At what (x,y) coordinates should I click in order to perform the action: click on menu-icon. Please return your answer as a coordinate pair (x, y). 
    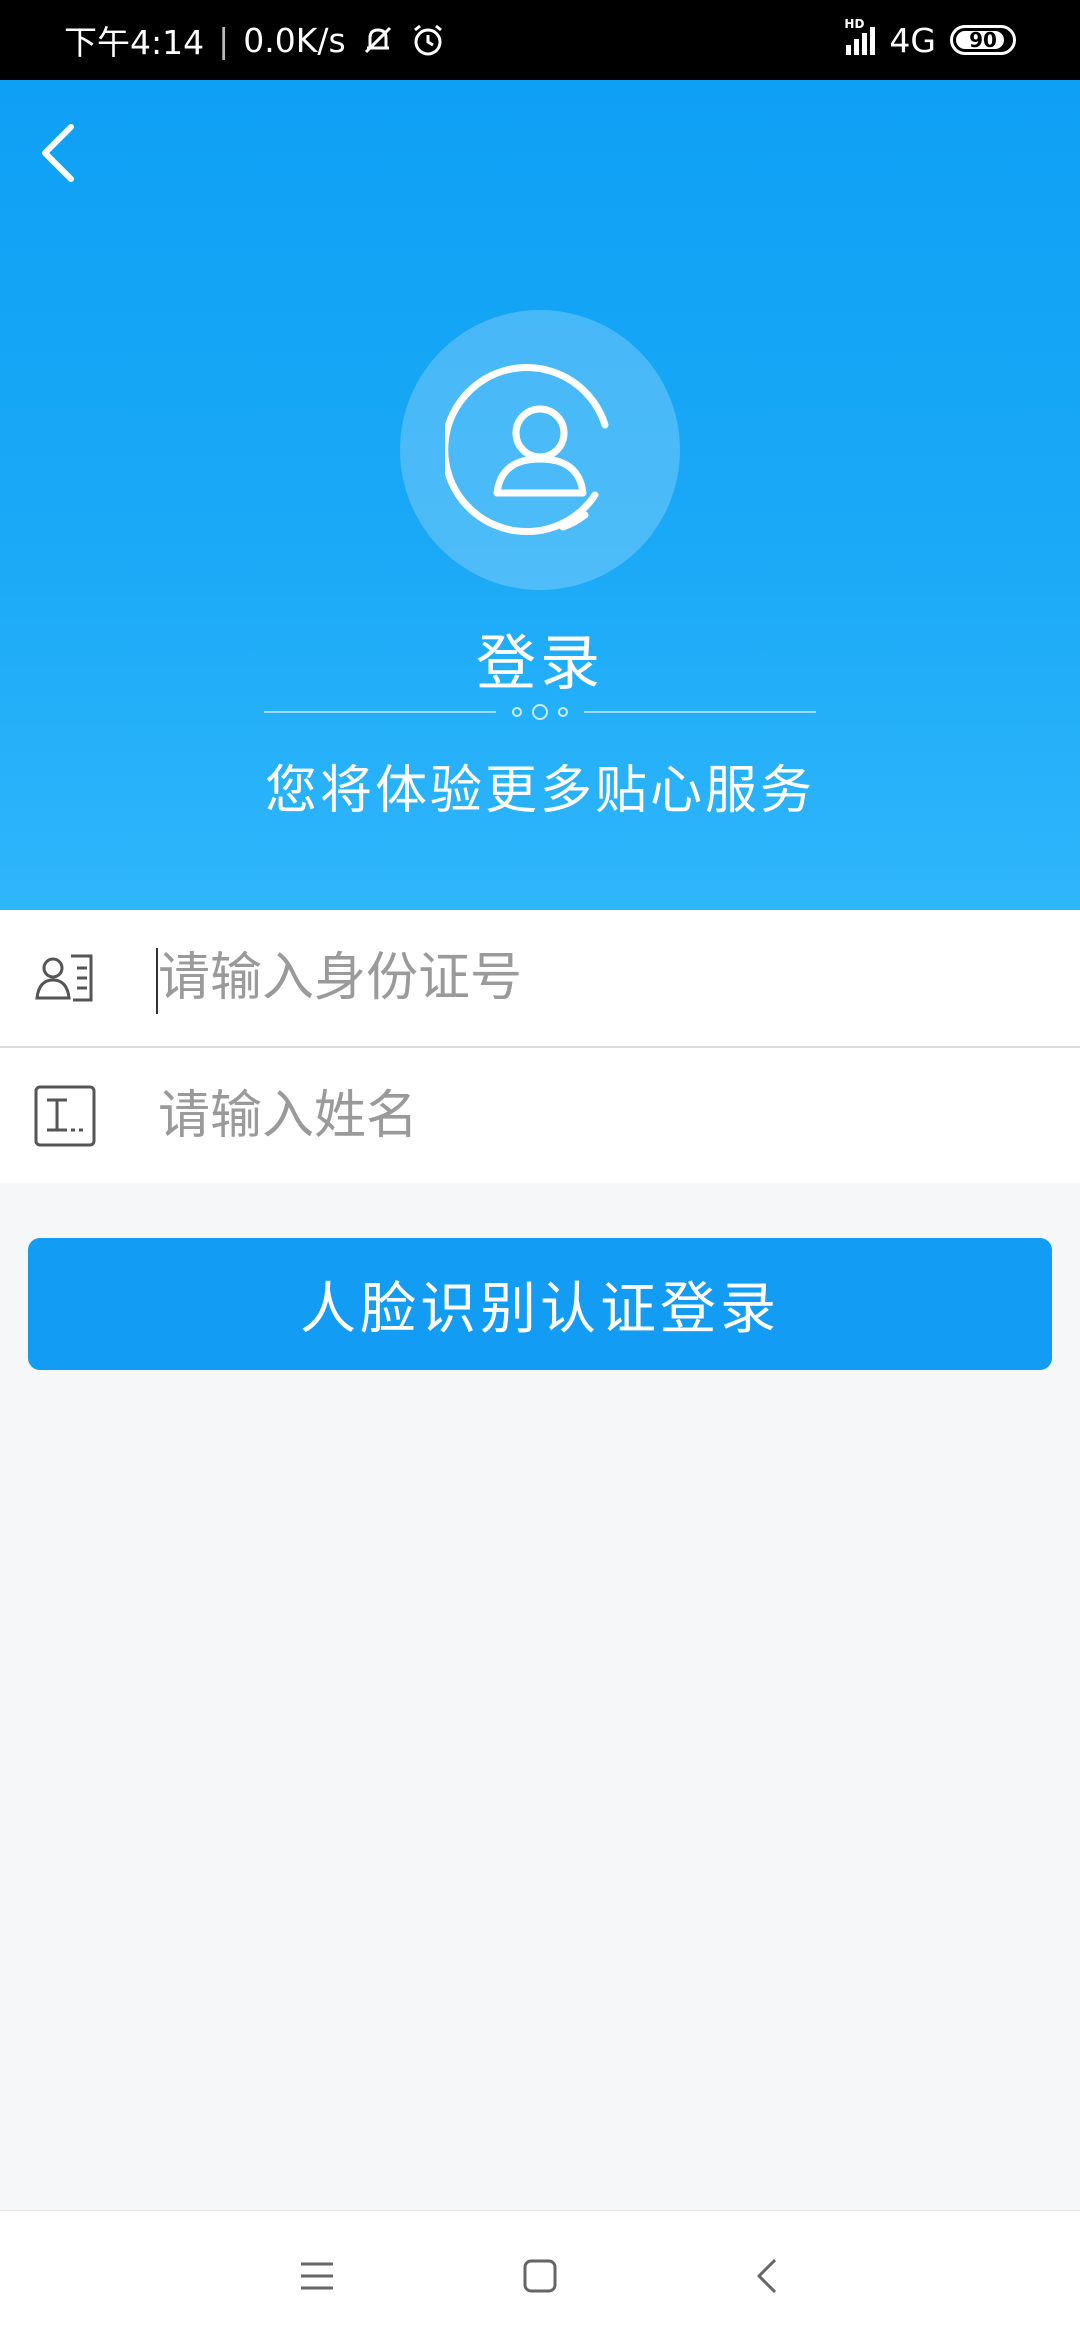
    Looking at the image, I should click on (317, 2276).